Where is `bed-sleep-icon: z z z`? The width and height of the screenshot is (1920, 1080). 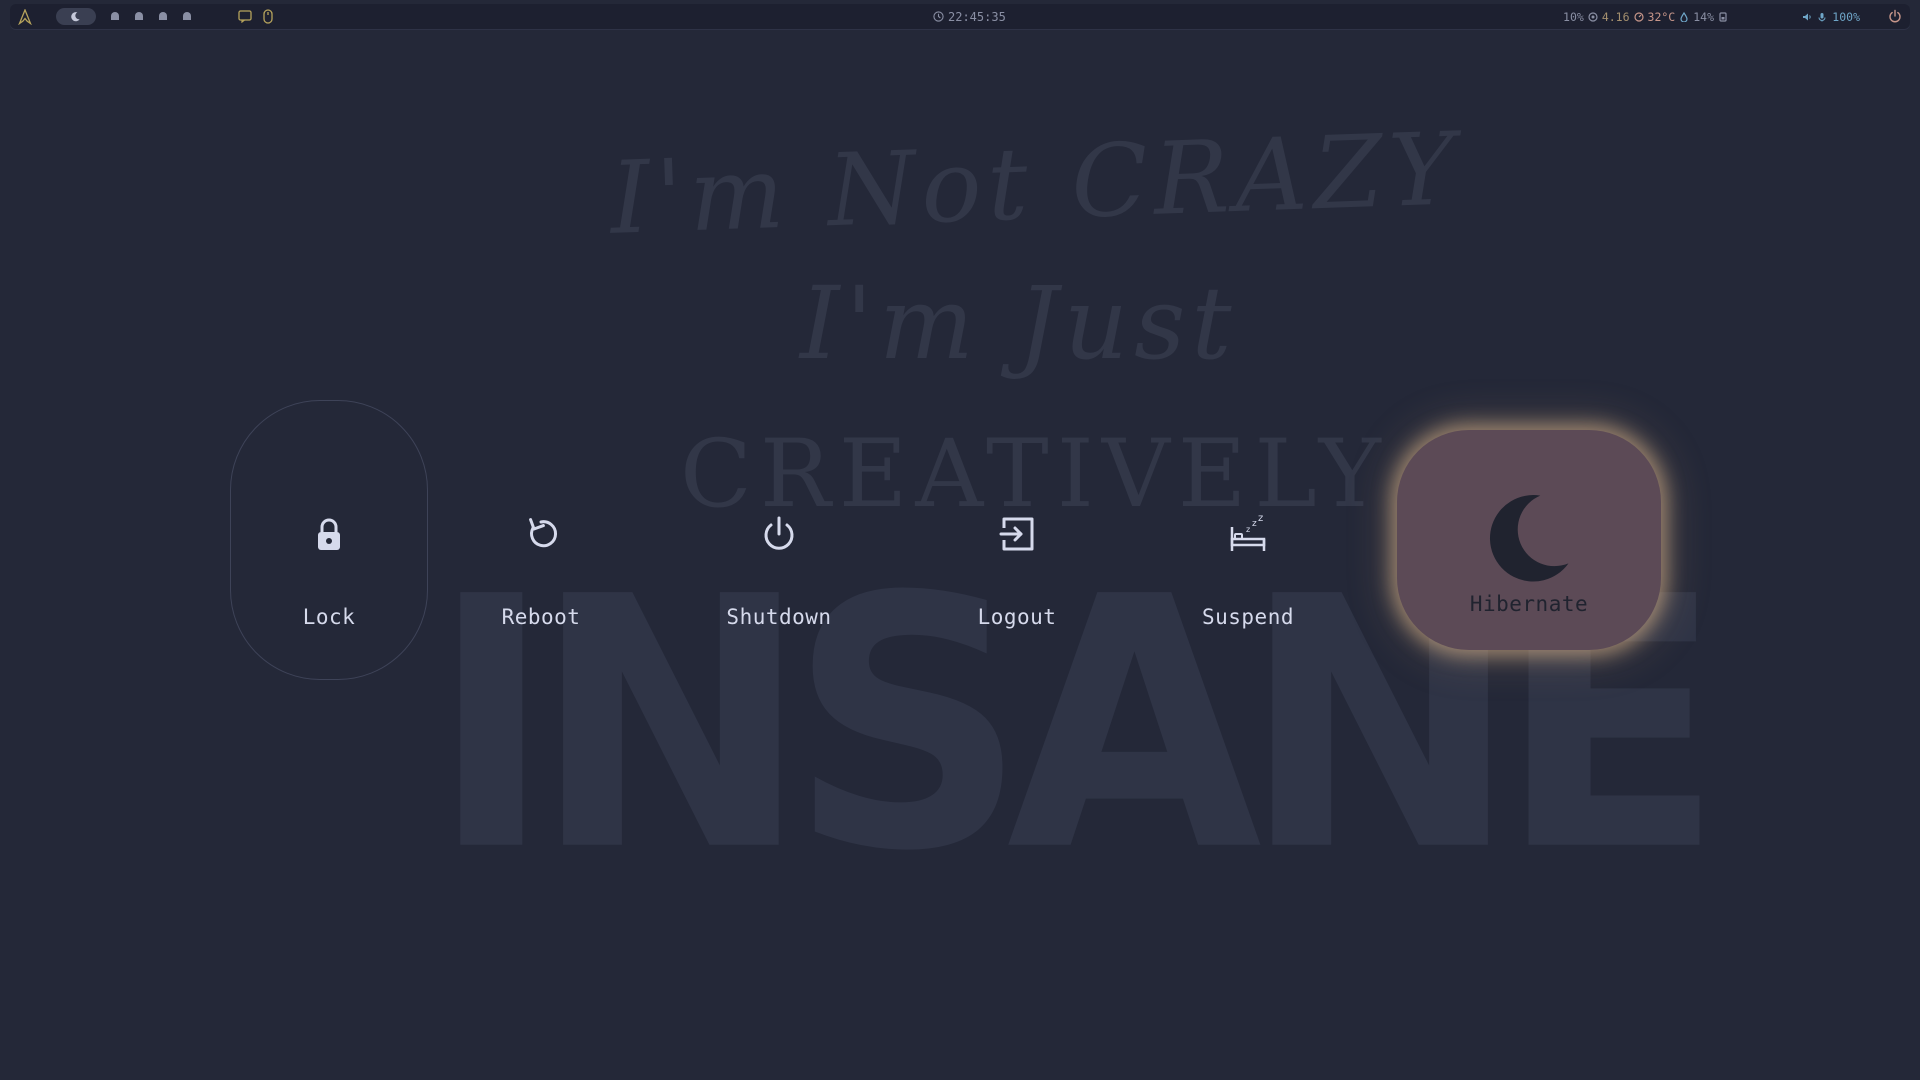
bed-sleep-icon: z z z is located at coordinates (1248, 533).